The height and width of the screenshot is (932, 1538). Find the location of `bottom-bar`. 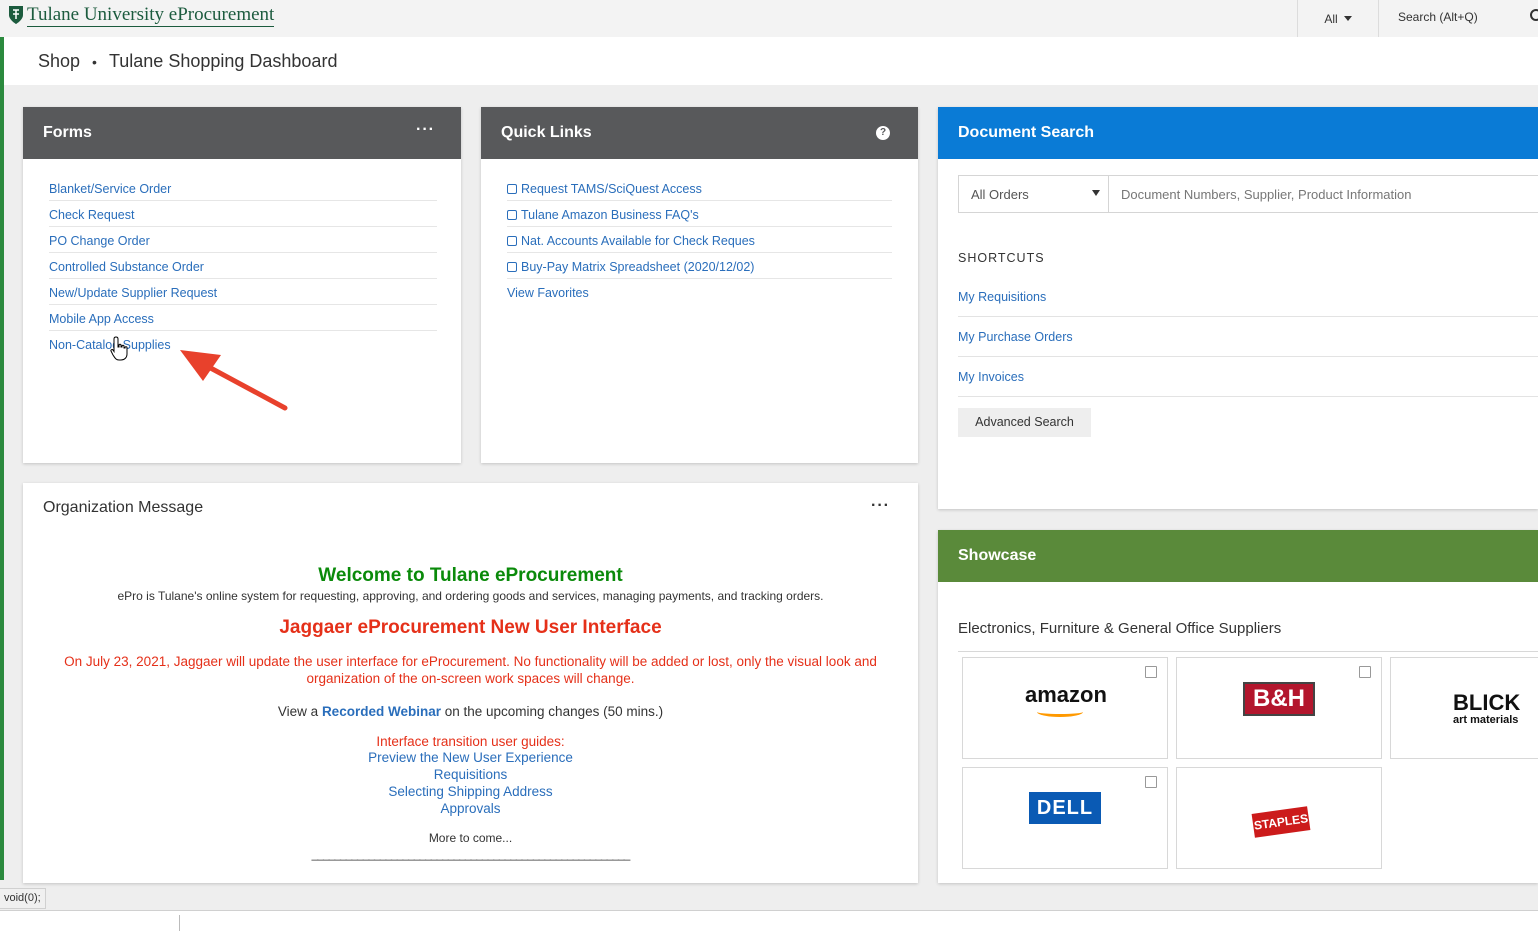

bottom-bar is located at coordinates (769, 921).